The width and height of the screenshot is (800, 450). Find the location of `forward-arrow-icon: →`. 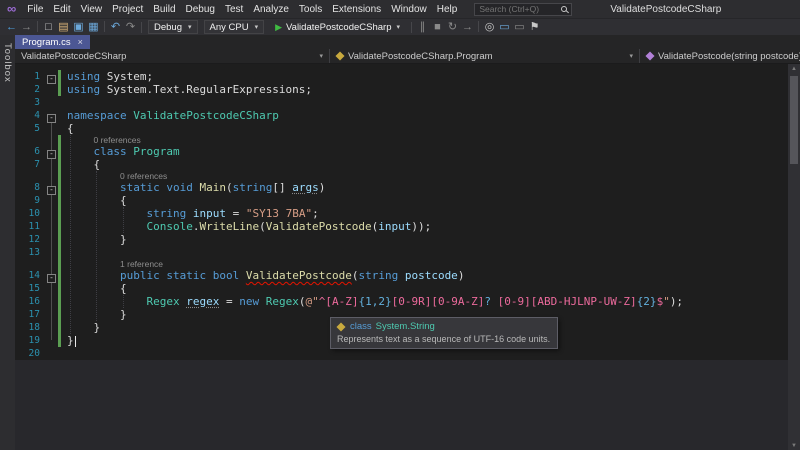

forward-arrow-icon: → is located at coordinates (26, 27).